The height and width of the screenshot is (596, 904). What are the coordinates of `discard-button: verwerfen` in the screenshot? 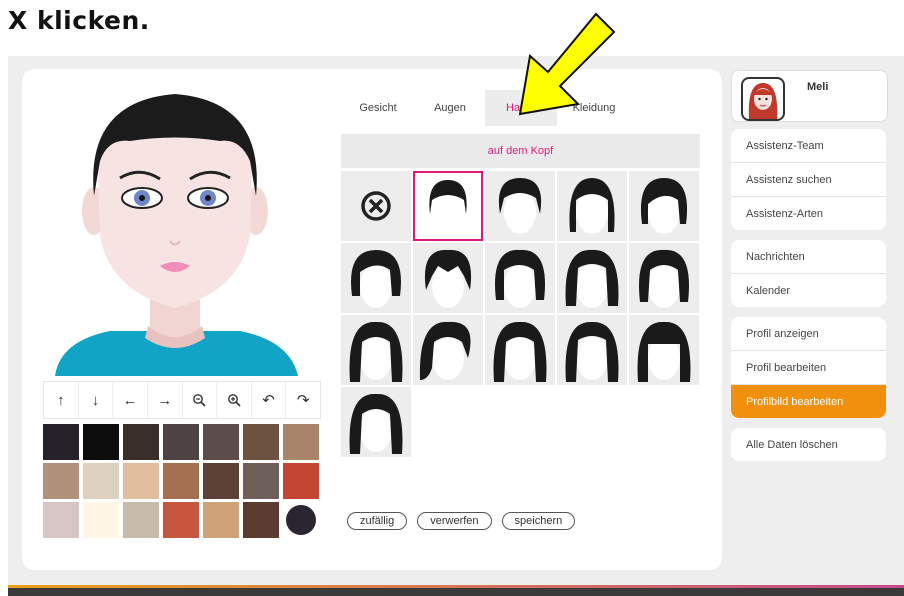 It's located at (454, 521).